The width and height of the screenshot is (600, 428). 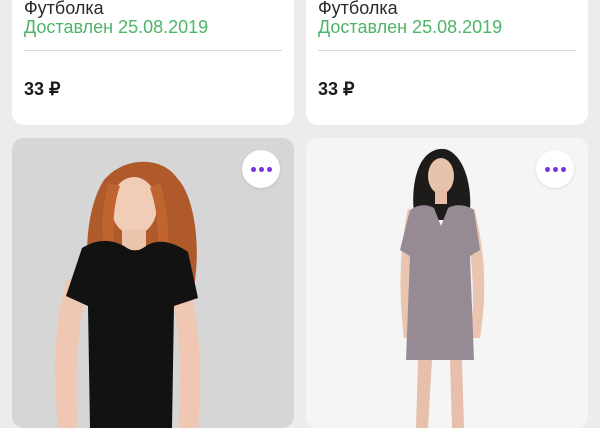 I want to click on product-card-2: Футболка Доставлен 25.08.2019 33 ₽, so click(x=447, y=62).